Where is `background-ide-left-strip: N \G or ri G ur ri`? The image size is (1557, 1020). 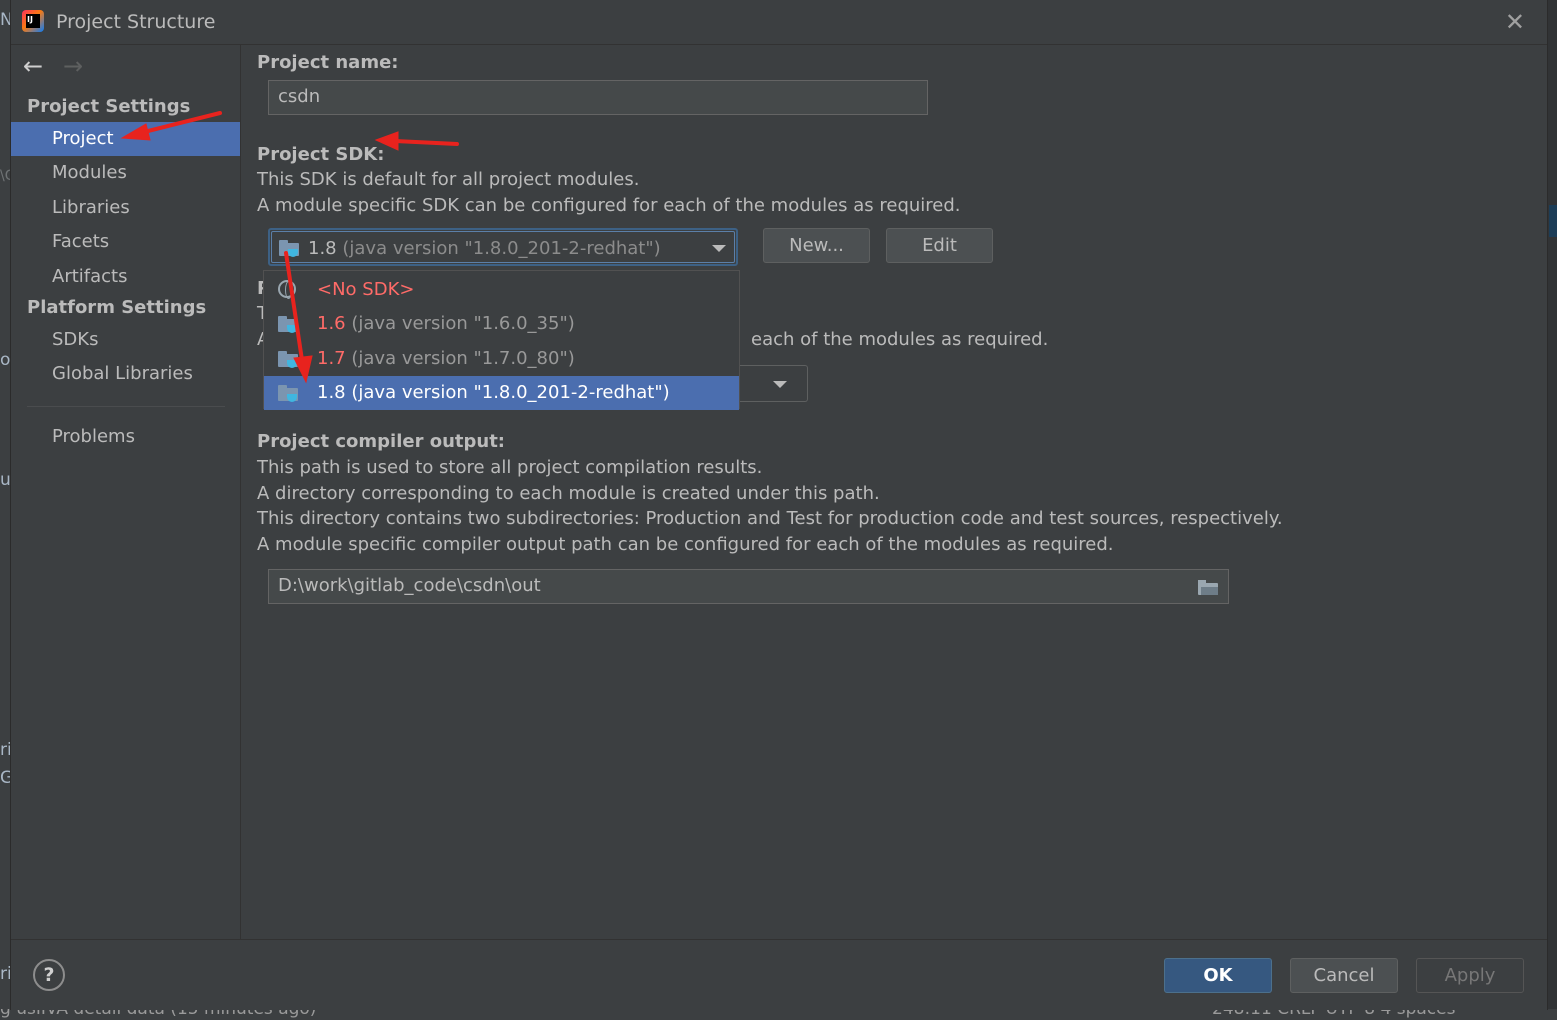
background-ide-left-strip: N \G or ri G ur ri is located at coordinates (5, 510).